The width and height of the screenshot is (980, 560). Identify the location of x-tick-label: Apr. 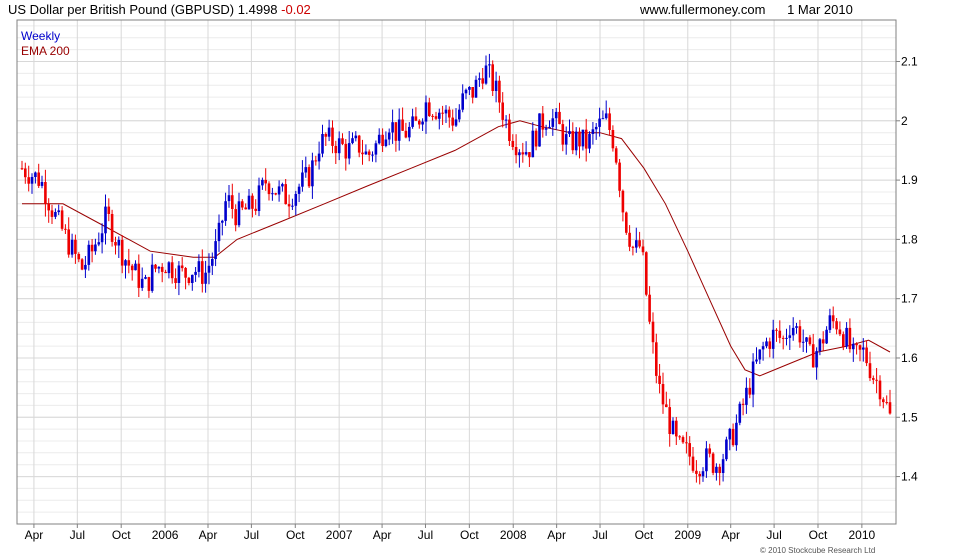
(556, 535).